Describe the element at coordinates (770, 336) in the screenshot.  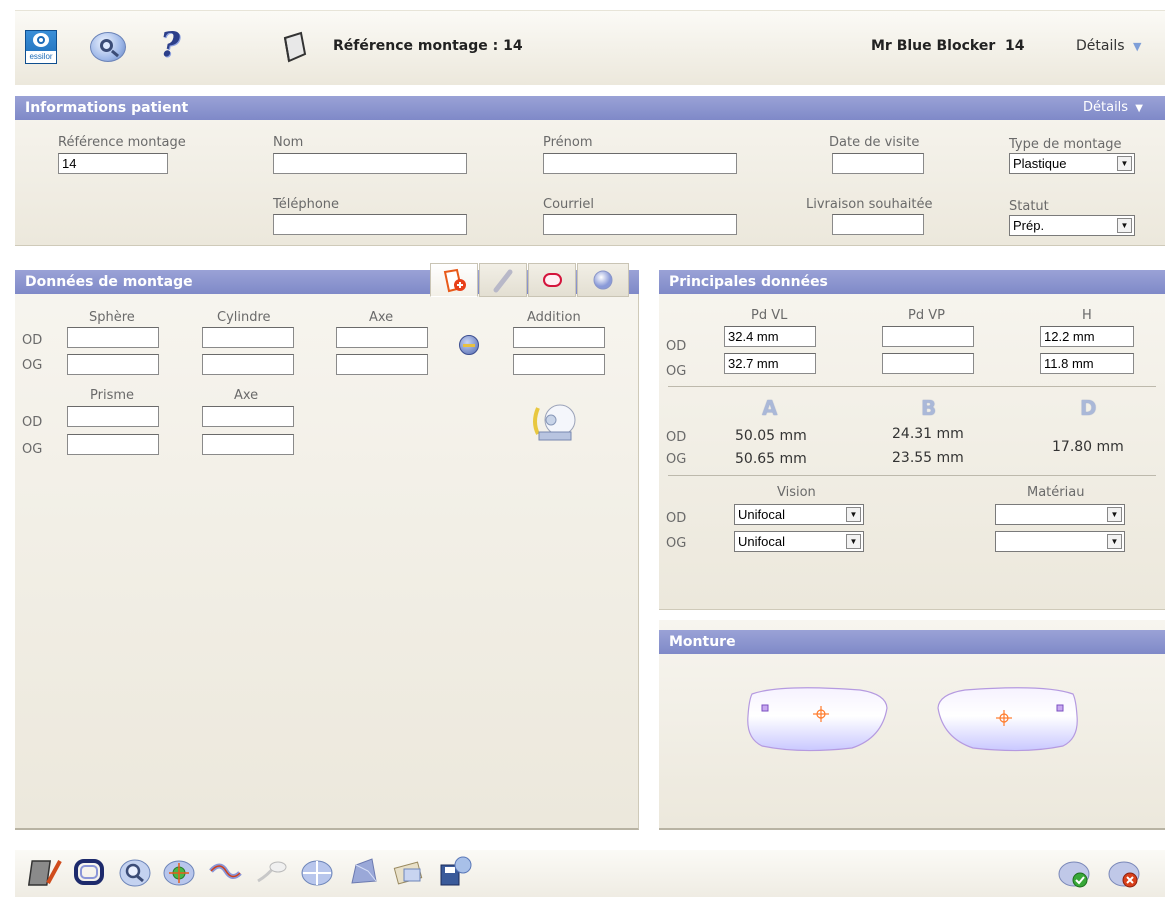
I see `od-pdvl-input: 32.4 mm` at that location.